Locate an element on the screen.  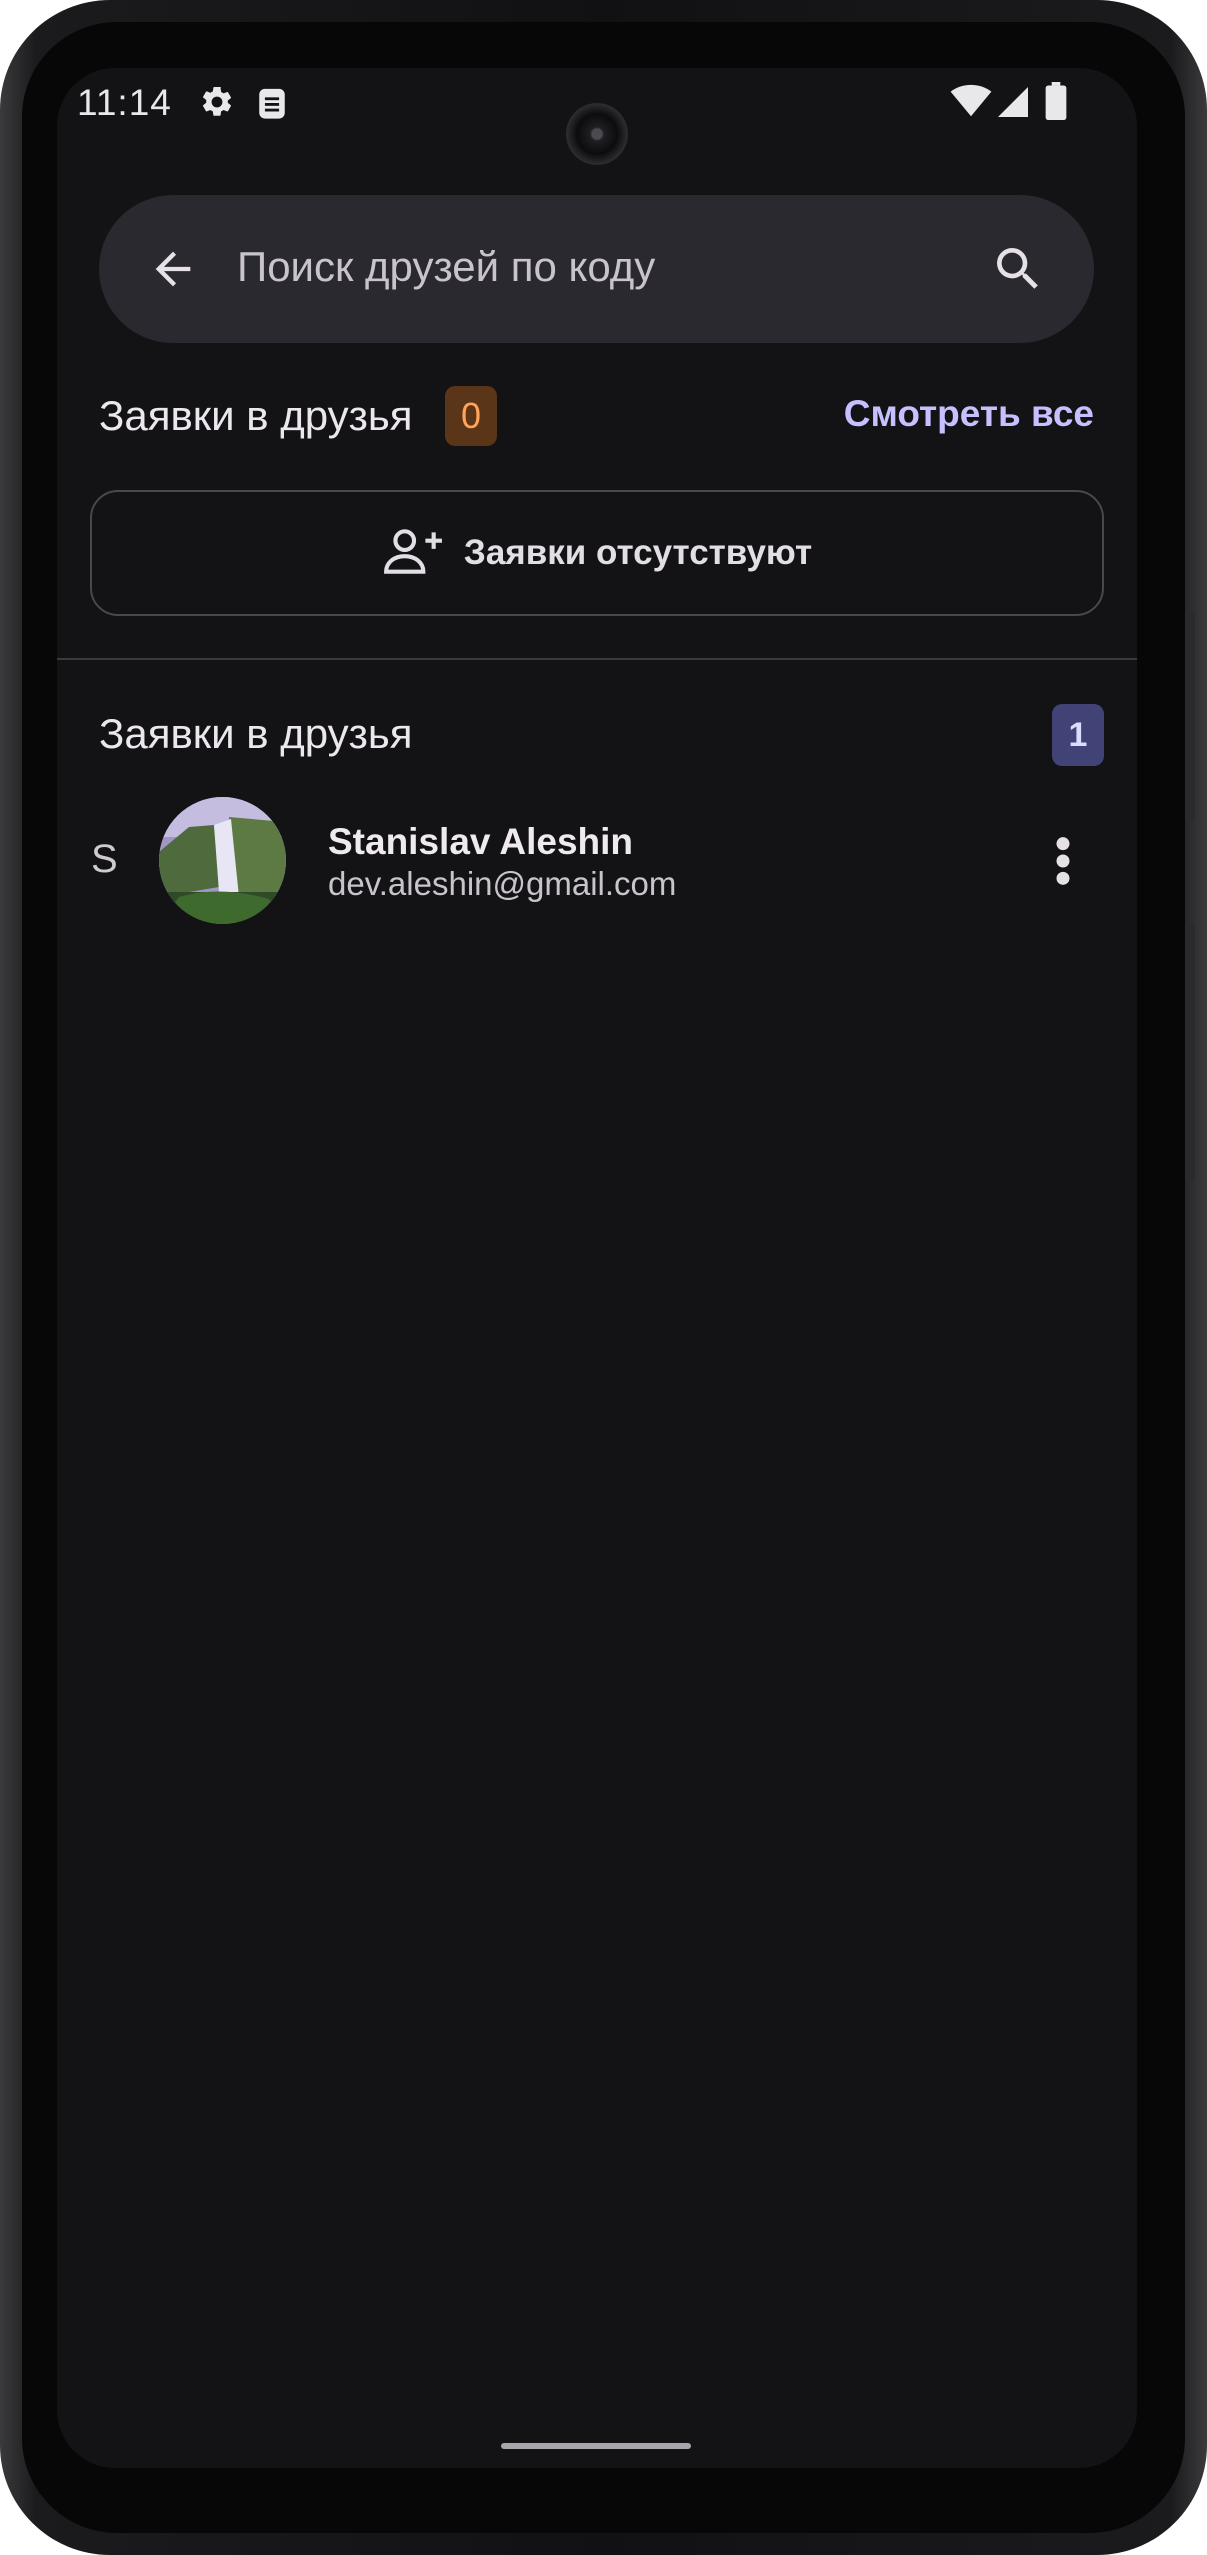
home-indicator is located at coordinates (596, 2446).